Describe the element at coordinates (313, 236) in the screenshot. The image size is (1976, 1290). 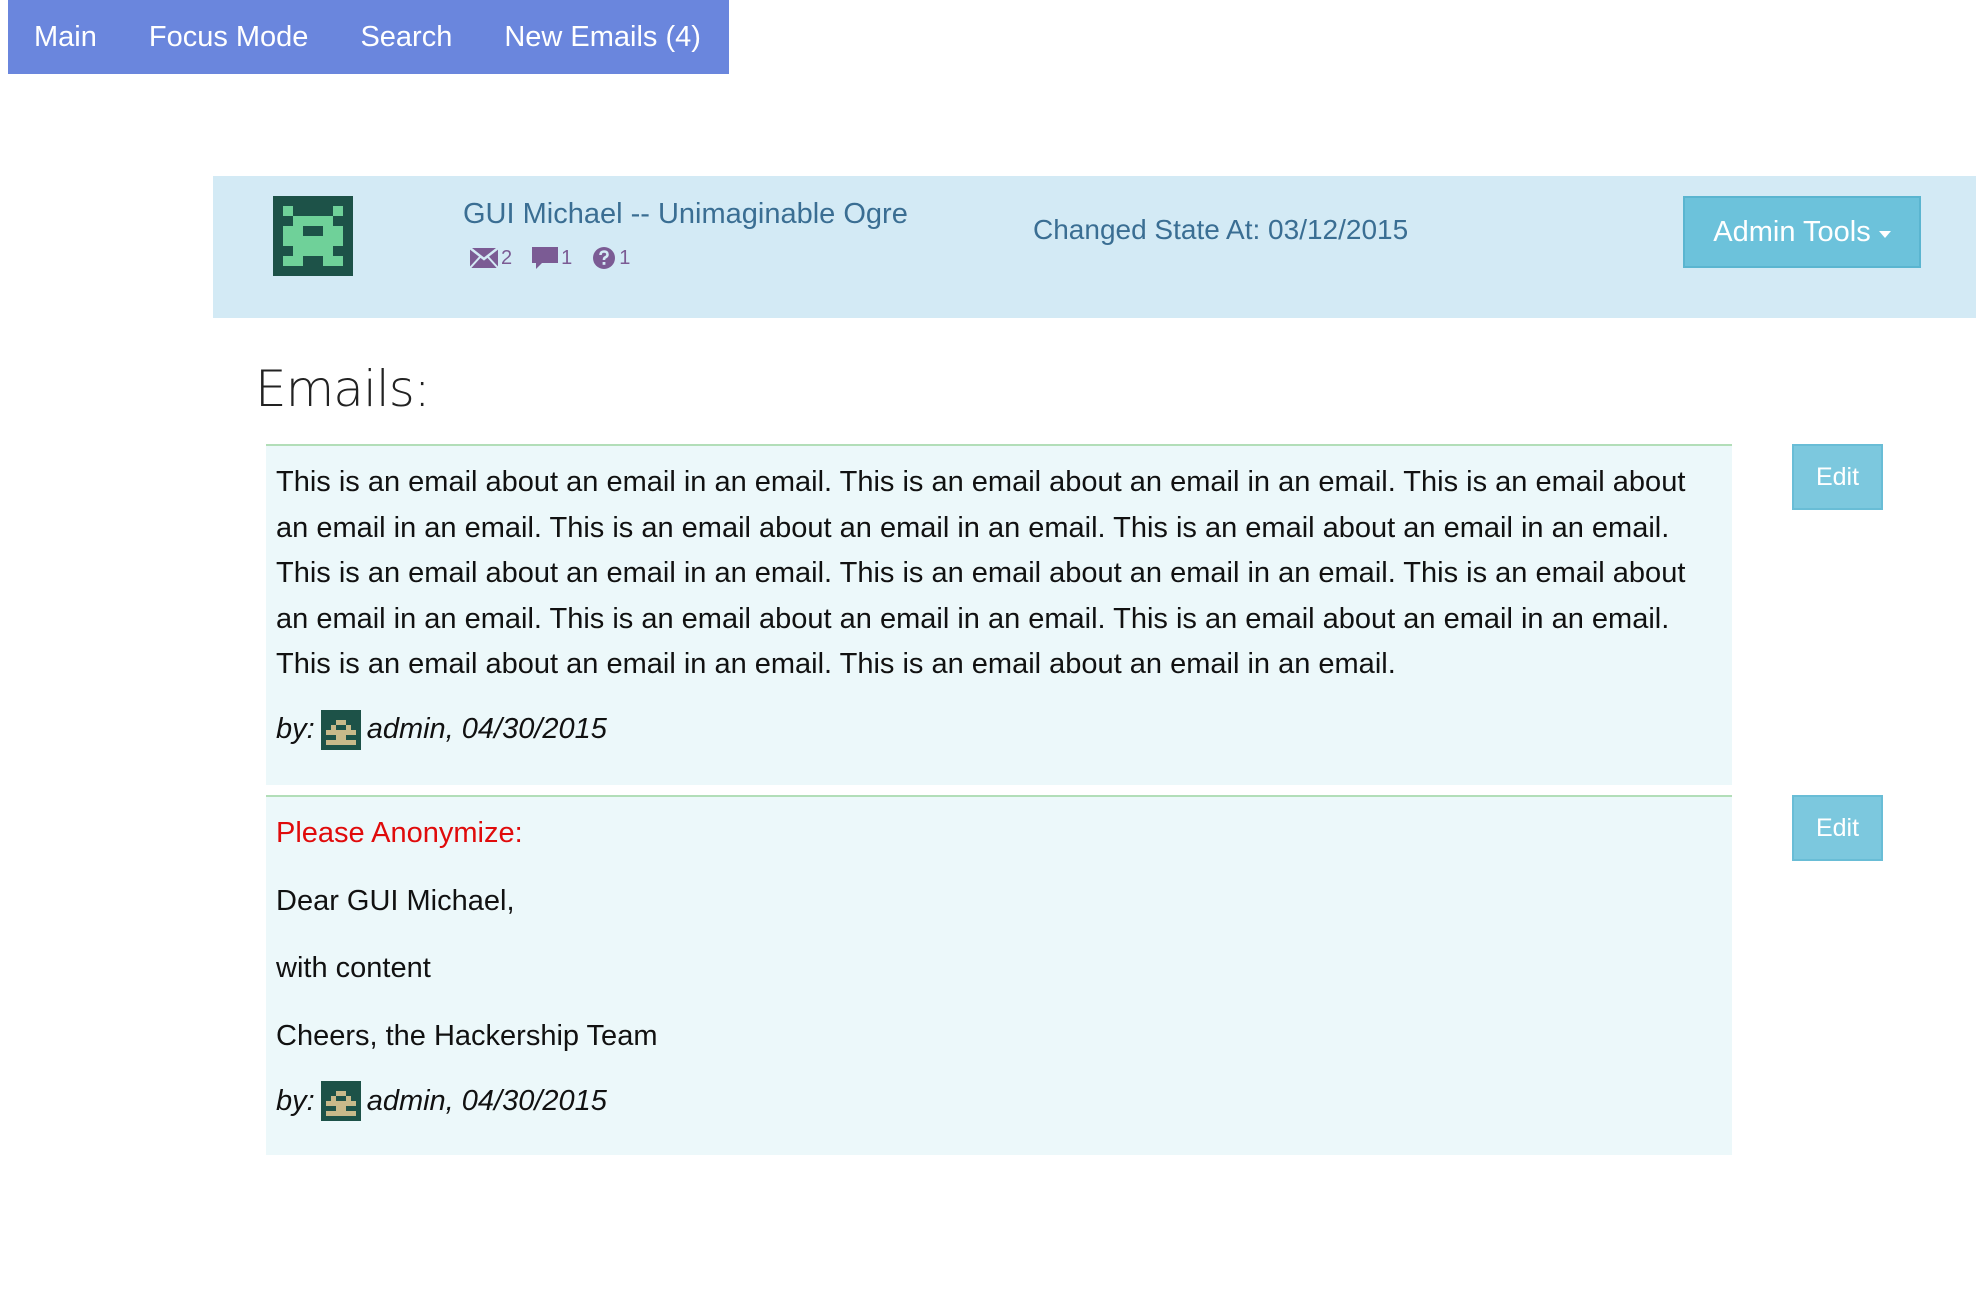
I see `avatar` at that location.